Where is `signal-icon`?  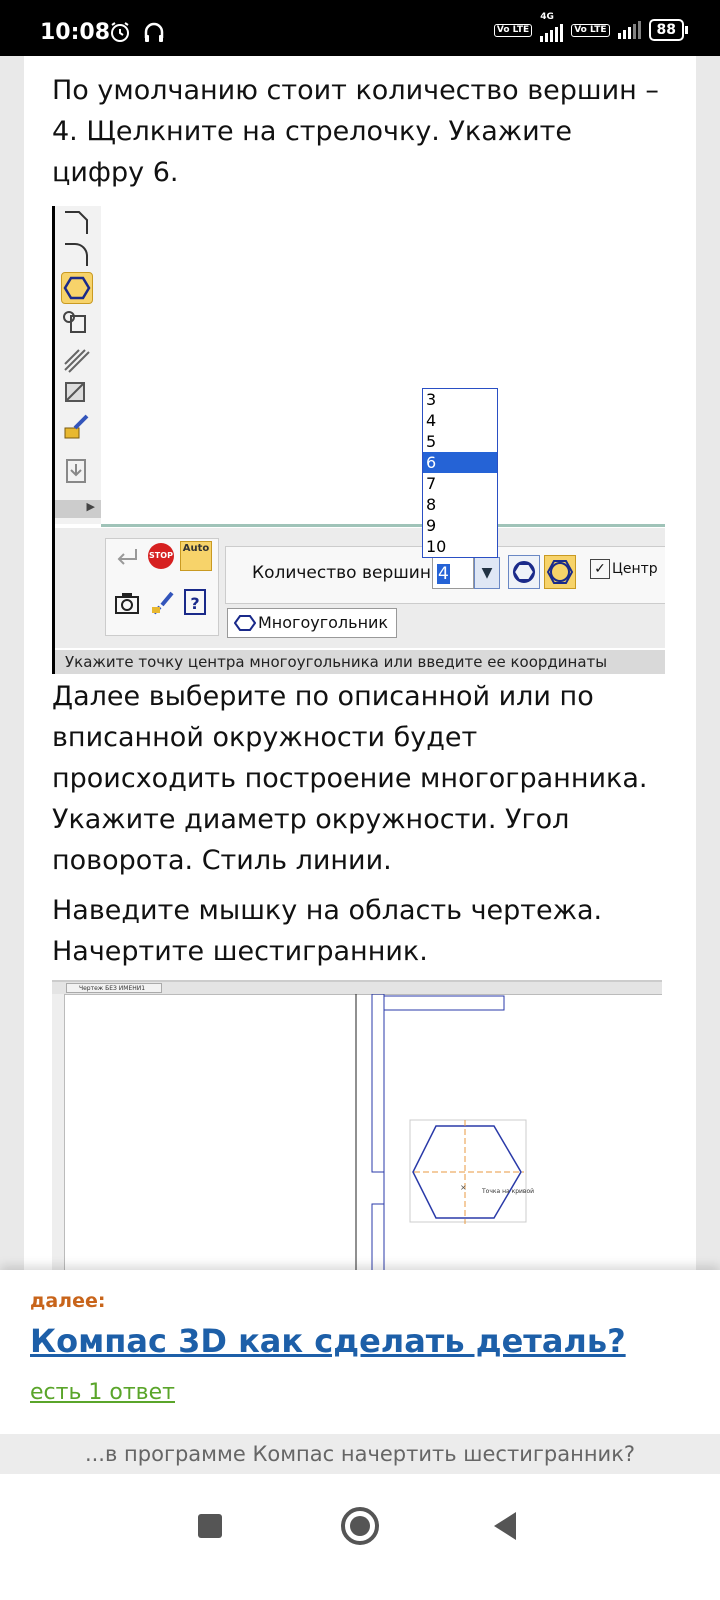 signal-icon is located at coordinates (629, 30).